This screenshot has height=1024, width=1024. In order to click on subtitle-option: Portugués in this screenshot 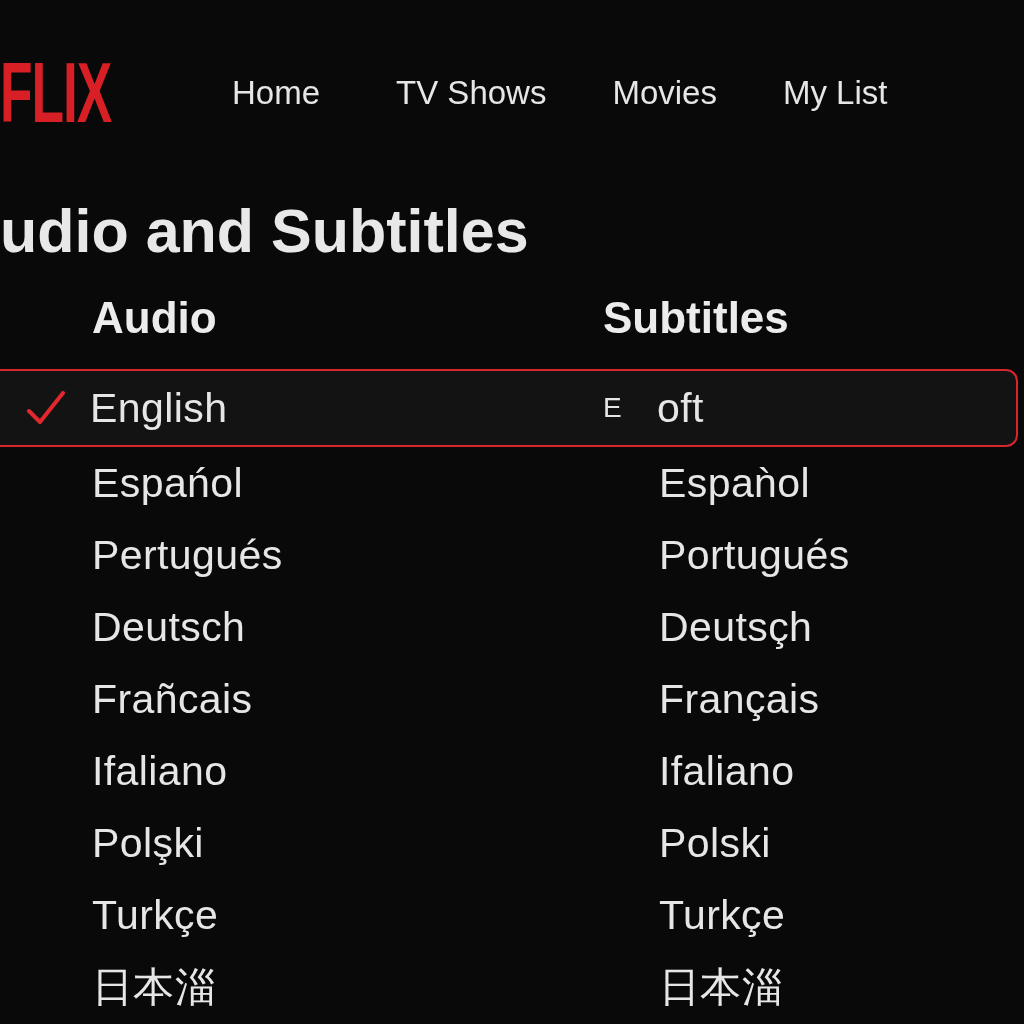, I will do `click(754, 555)`.